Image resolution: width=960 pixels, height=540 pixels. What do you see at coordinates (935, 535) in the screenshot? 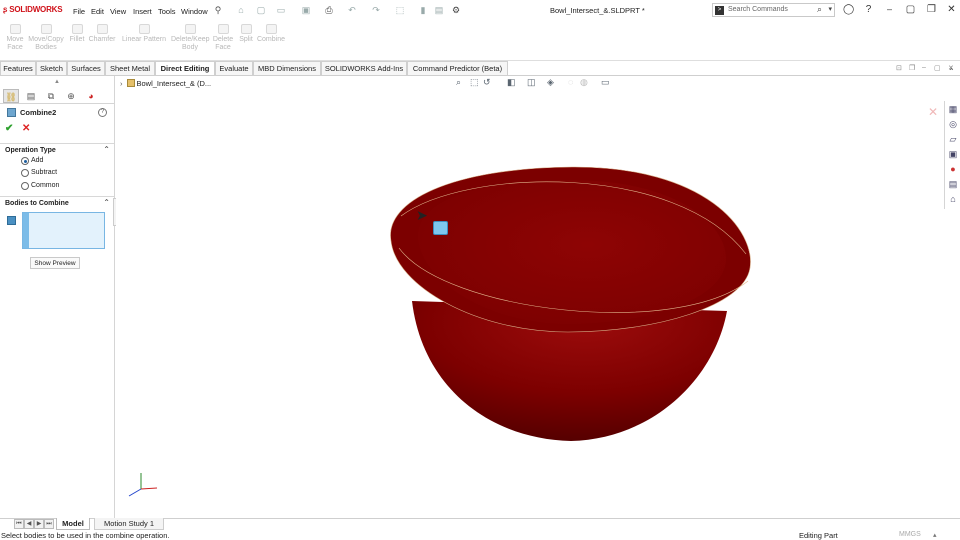
I see `units-chevron-icon: ▴` at bounding box center [935, 535].